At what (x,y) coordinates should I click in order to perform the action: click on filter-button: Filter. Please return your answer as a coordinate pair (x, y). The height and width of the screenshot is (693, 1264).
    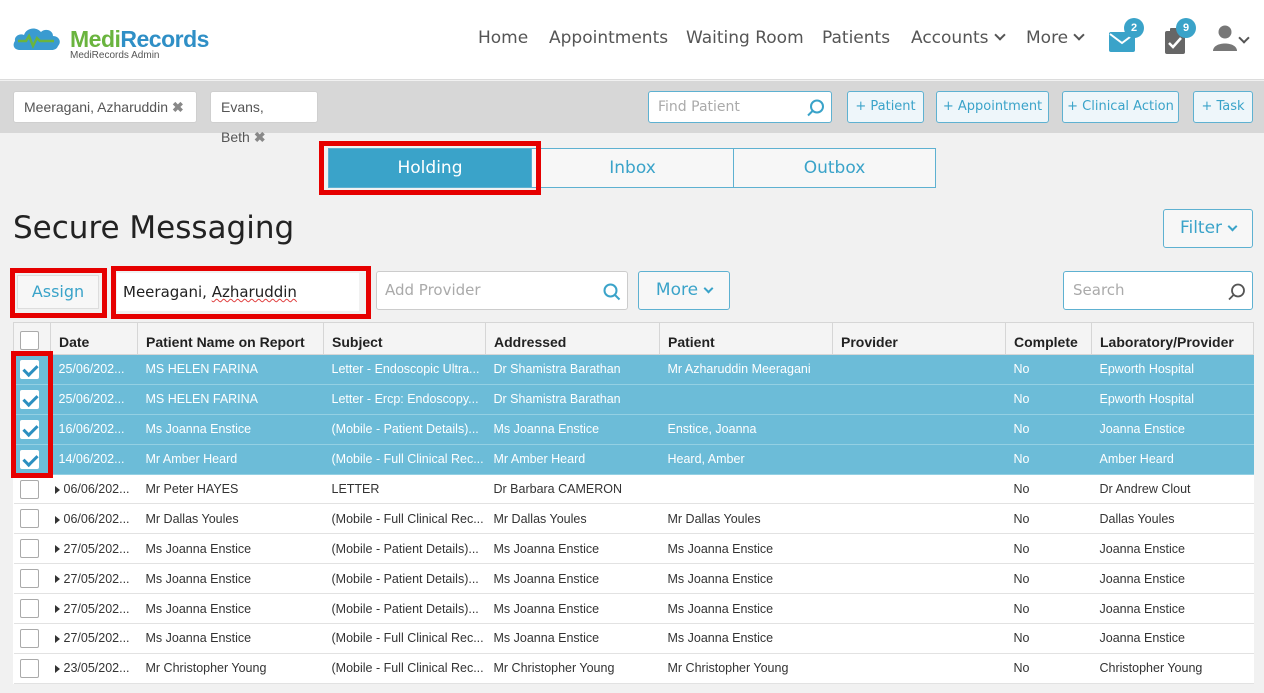
    Looking at the image, I should click on (1208, 228).